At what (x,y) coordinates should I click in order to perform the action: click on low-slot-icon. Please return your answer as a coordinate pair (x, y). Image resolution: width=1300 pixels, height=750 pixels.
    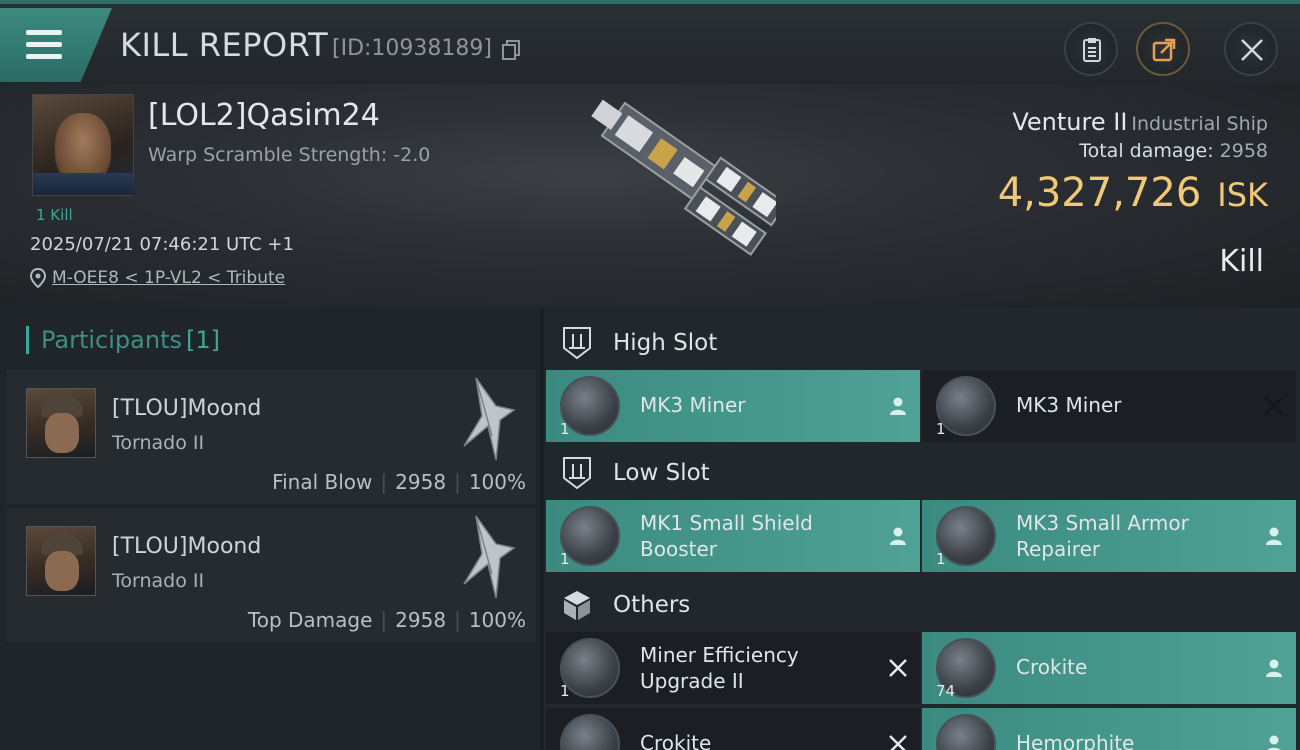
    Looking at the image, I should click on (577, 473).